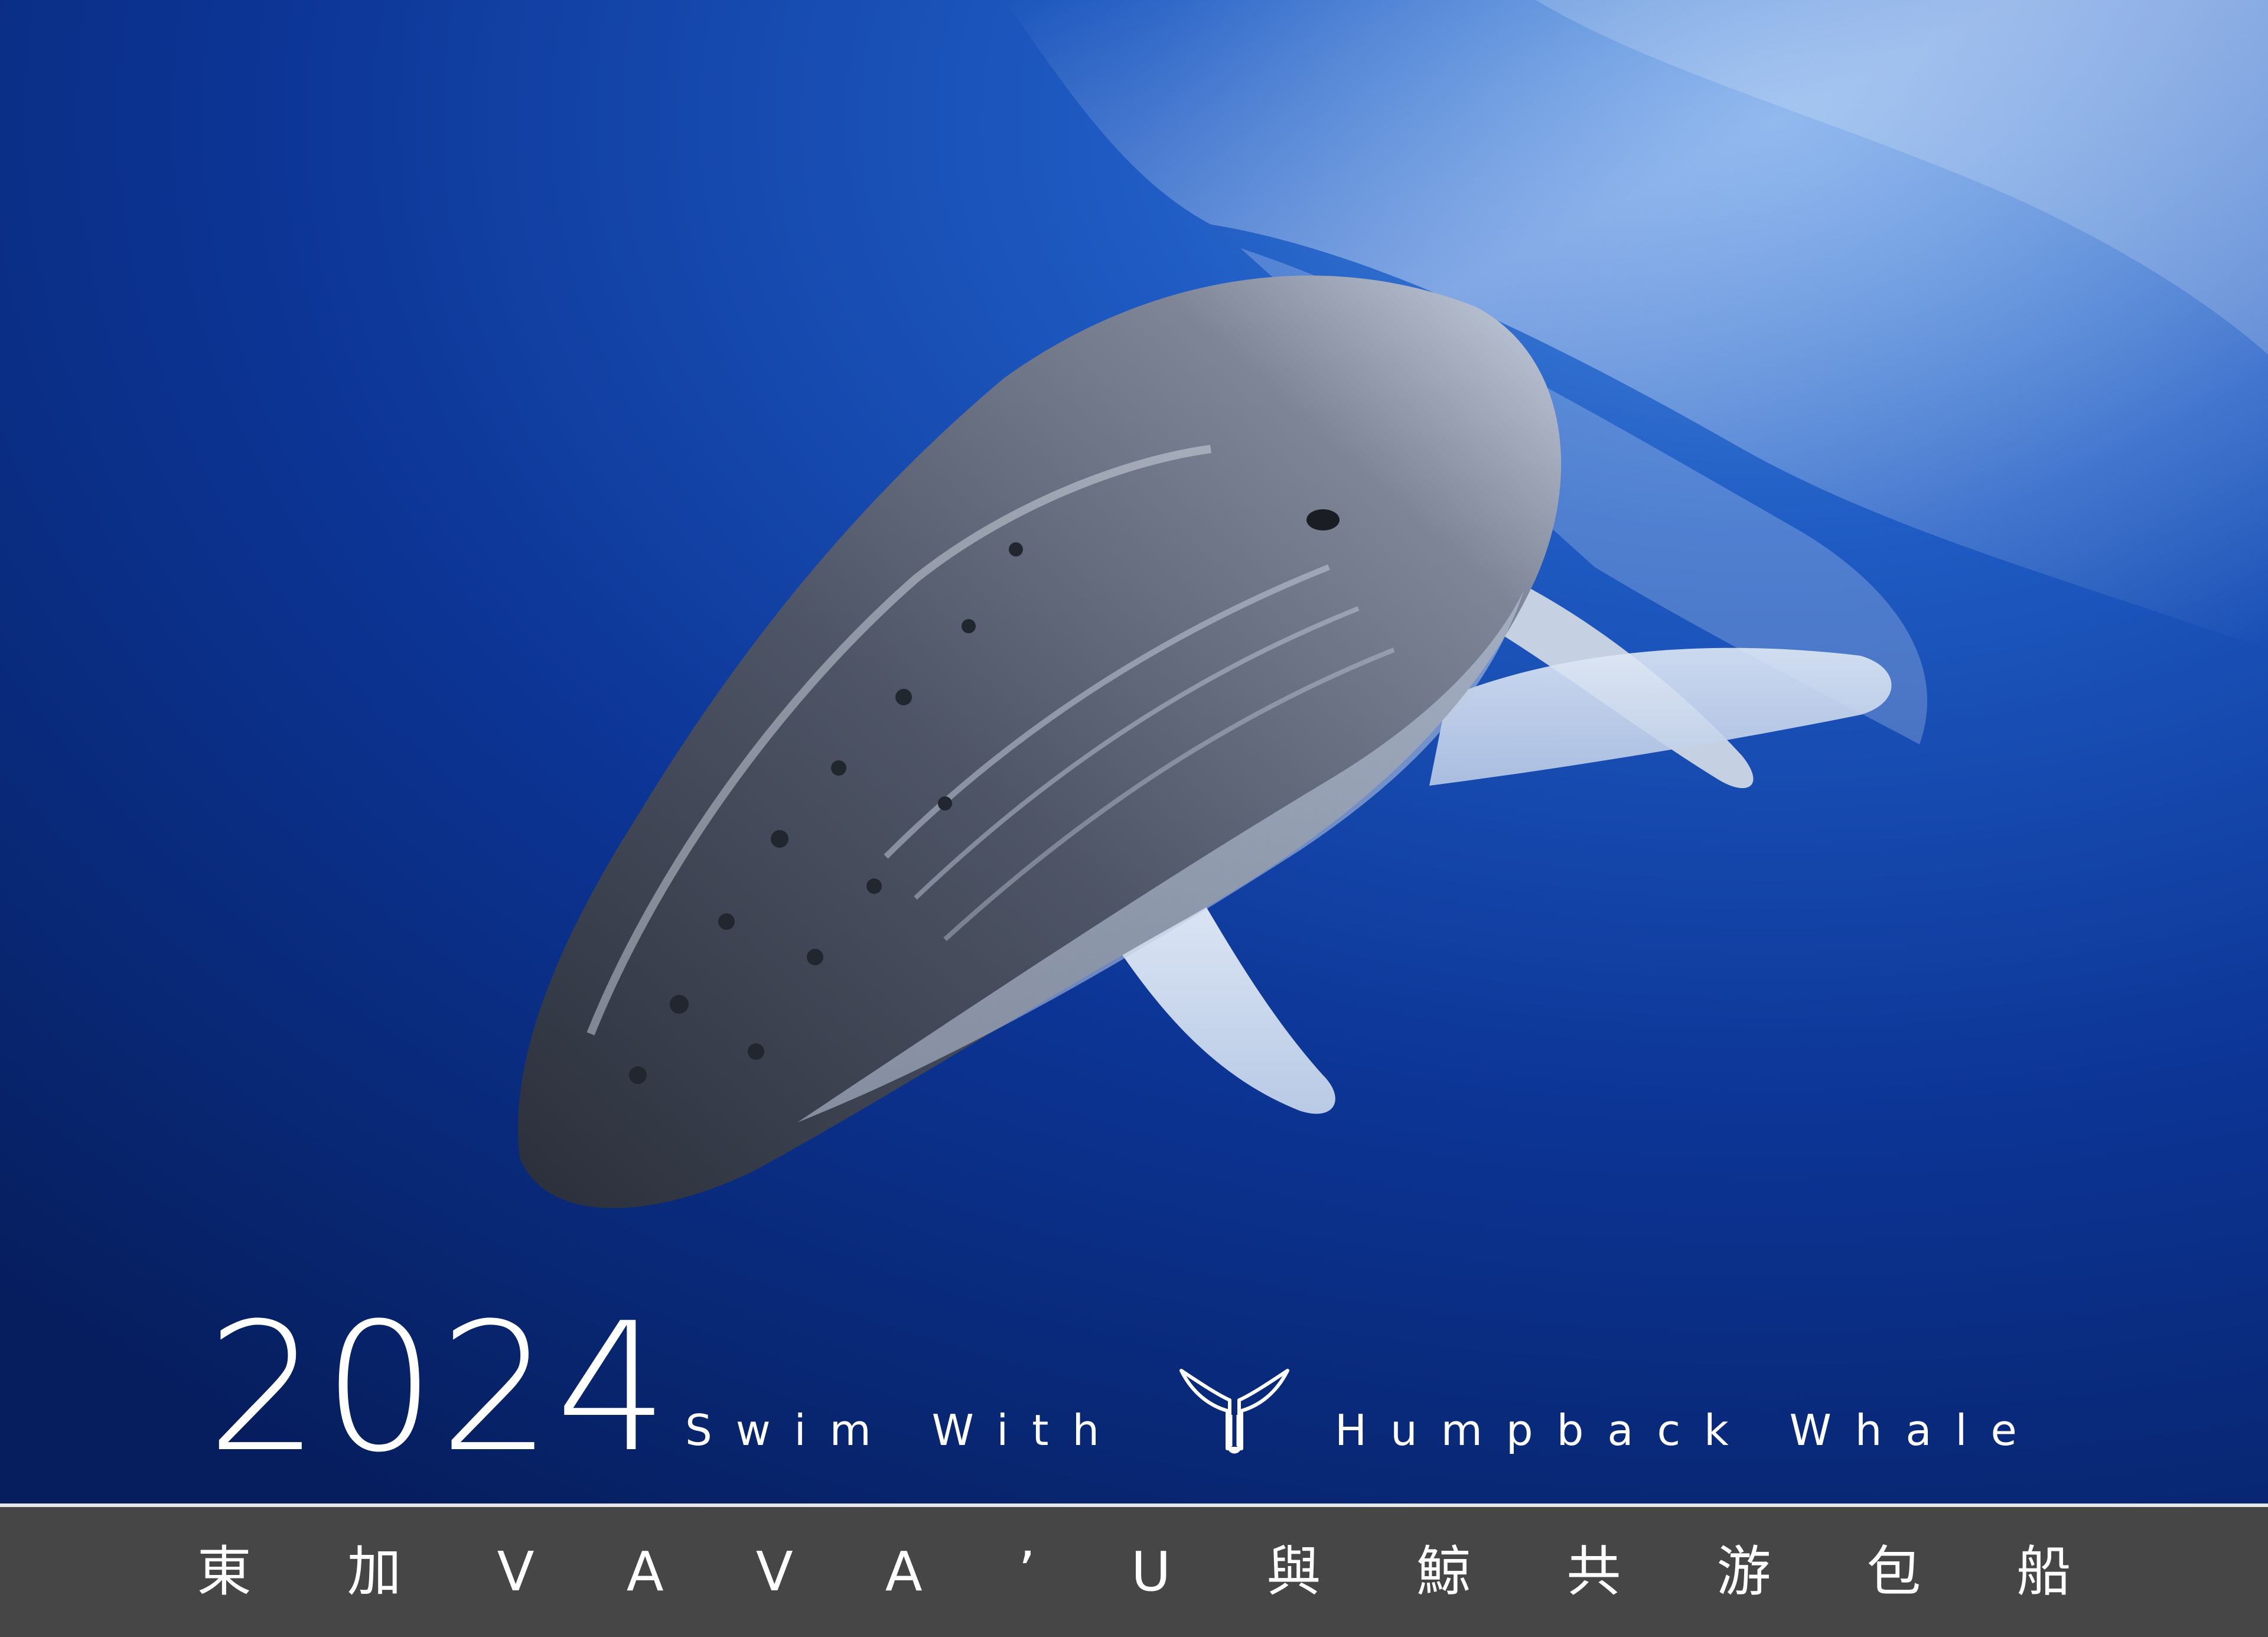  What do you see at coordinates (1182, 1571) in the screenshot?
I see `subtitle-text: 東加VAVA’U與鯨共游包船` at bounding box center [1182, 1571].